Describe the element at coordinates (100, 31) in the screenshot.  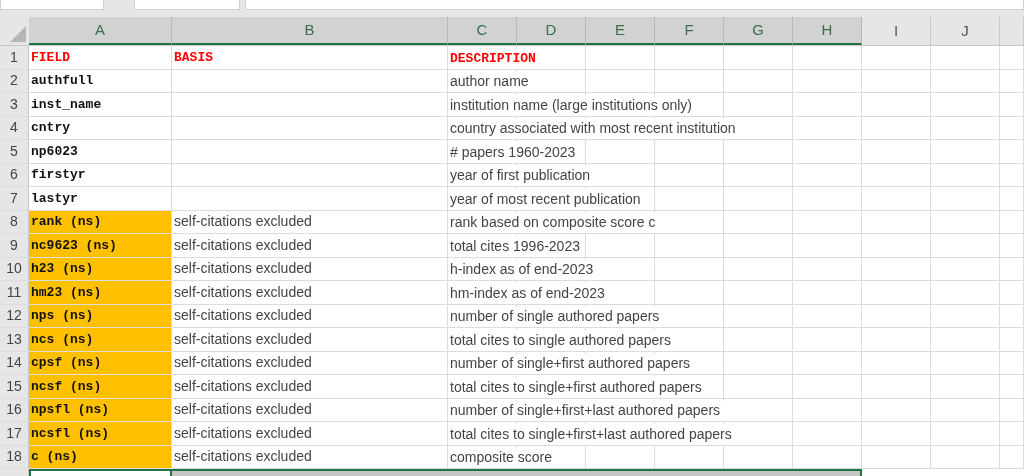
I see `column-header: A` at that location.